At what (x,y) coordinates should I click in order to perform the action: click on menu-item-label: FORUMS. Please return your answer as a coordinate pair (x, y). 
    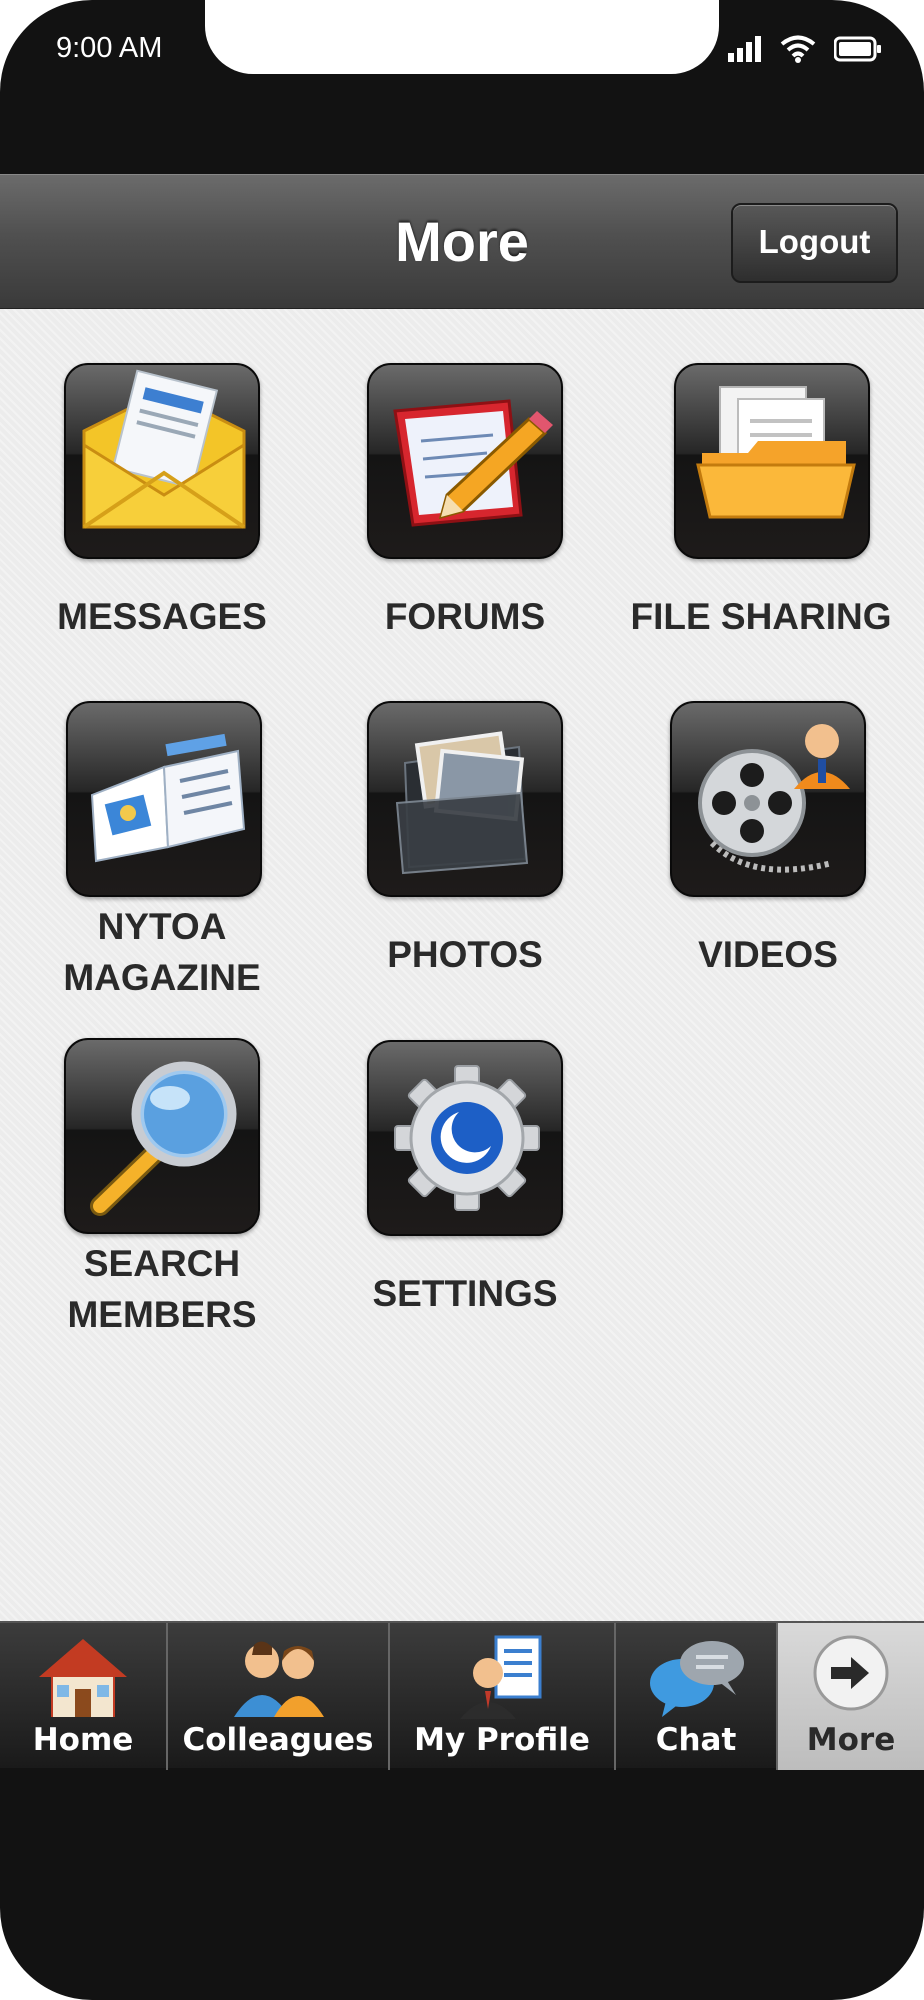
    Looking at the image, I should click on (465, 616).